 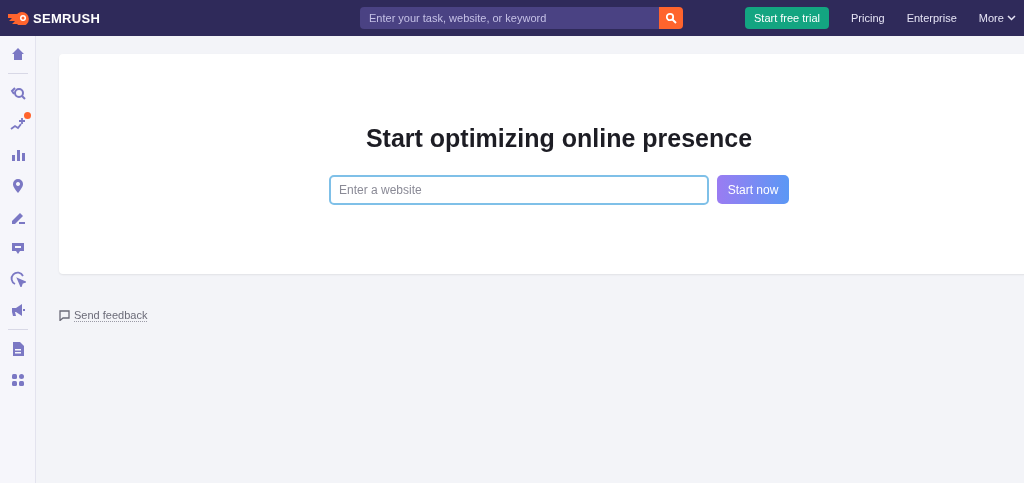 What do you see at coordinates (17, 93) in the screenshot?
I see `magnifier-icon` at bounding box center [17, 93].